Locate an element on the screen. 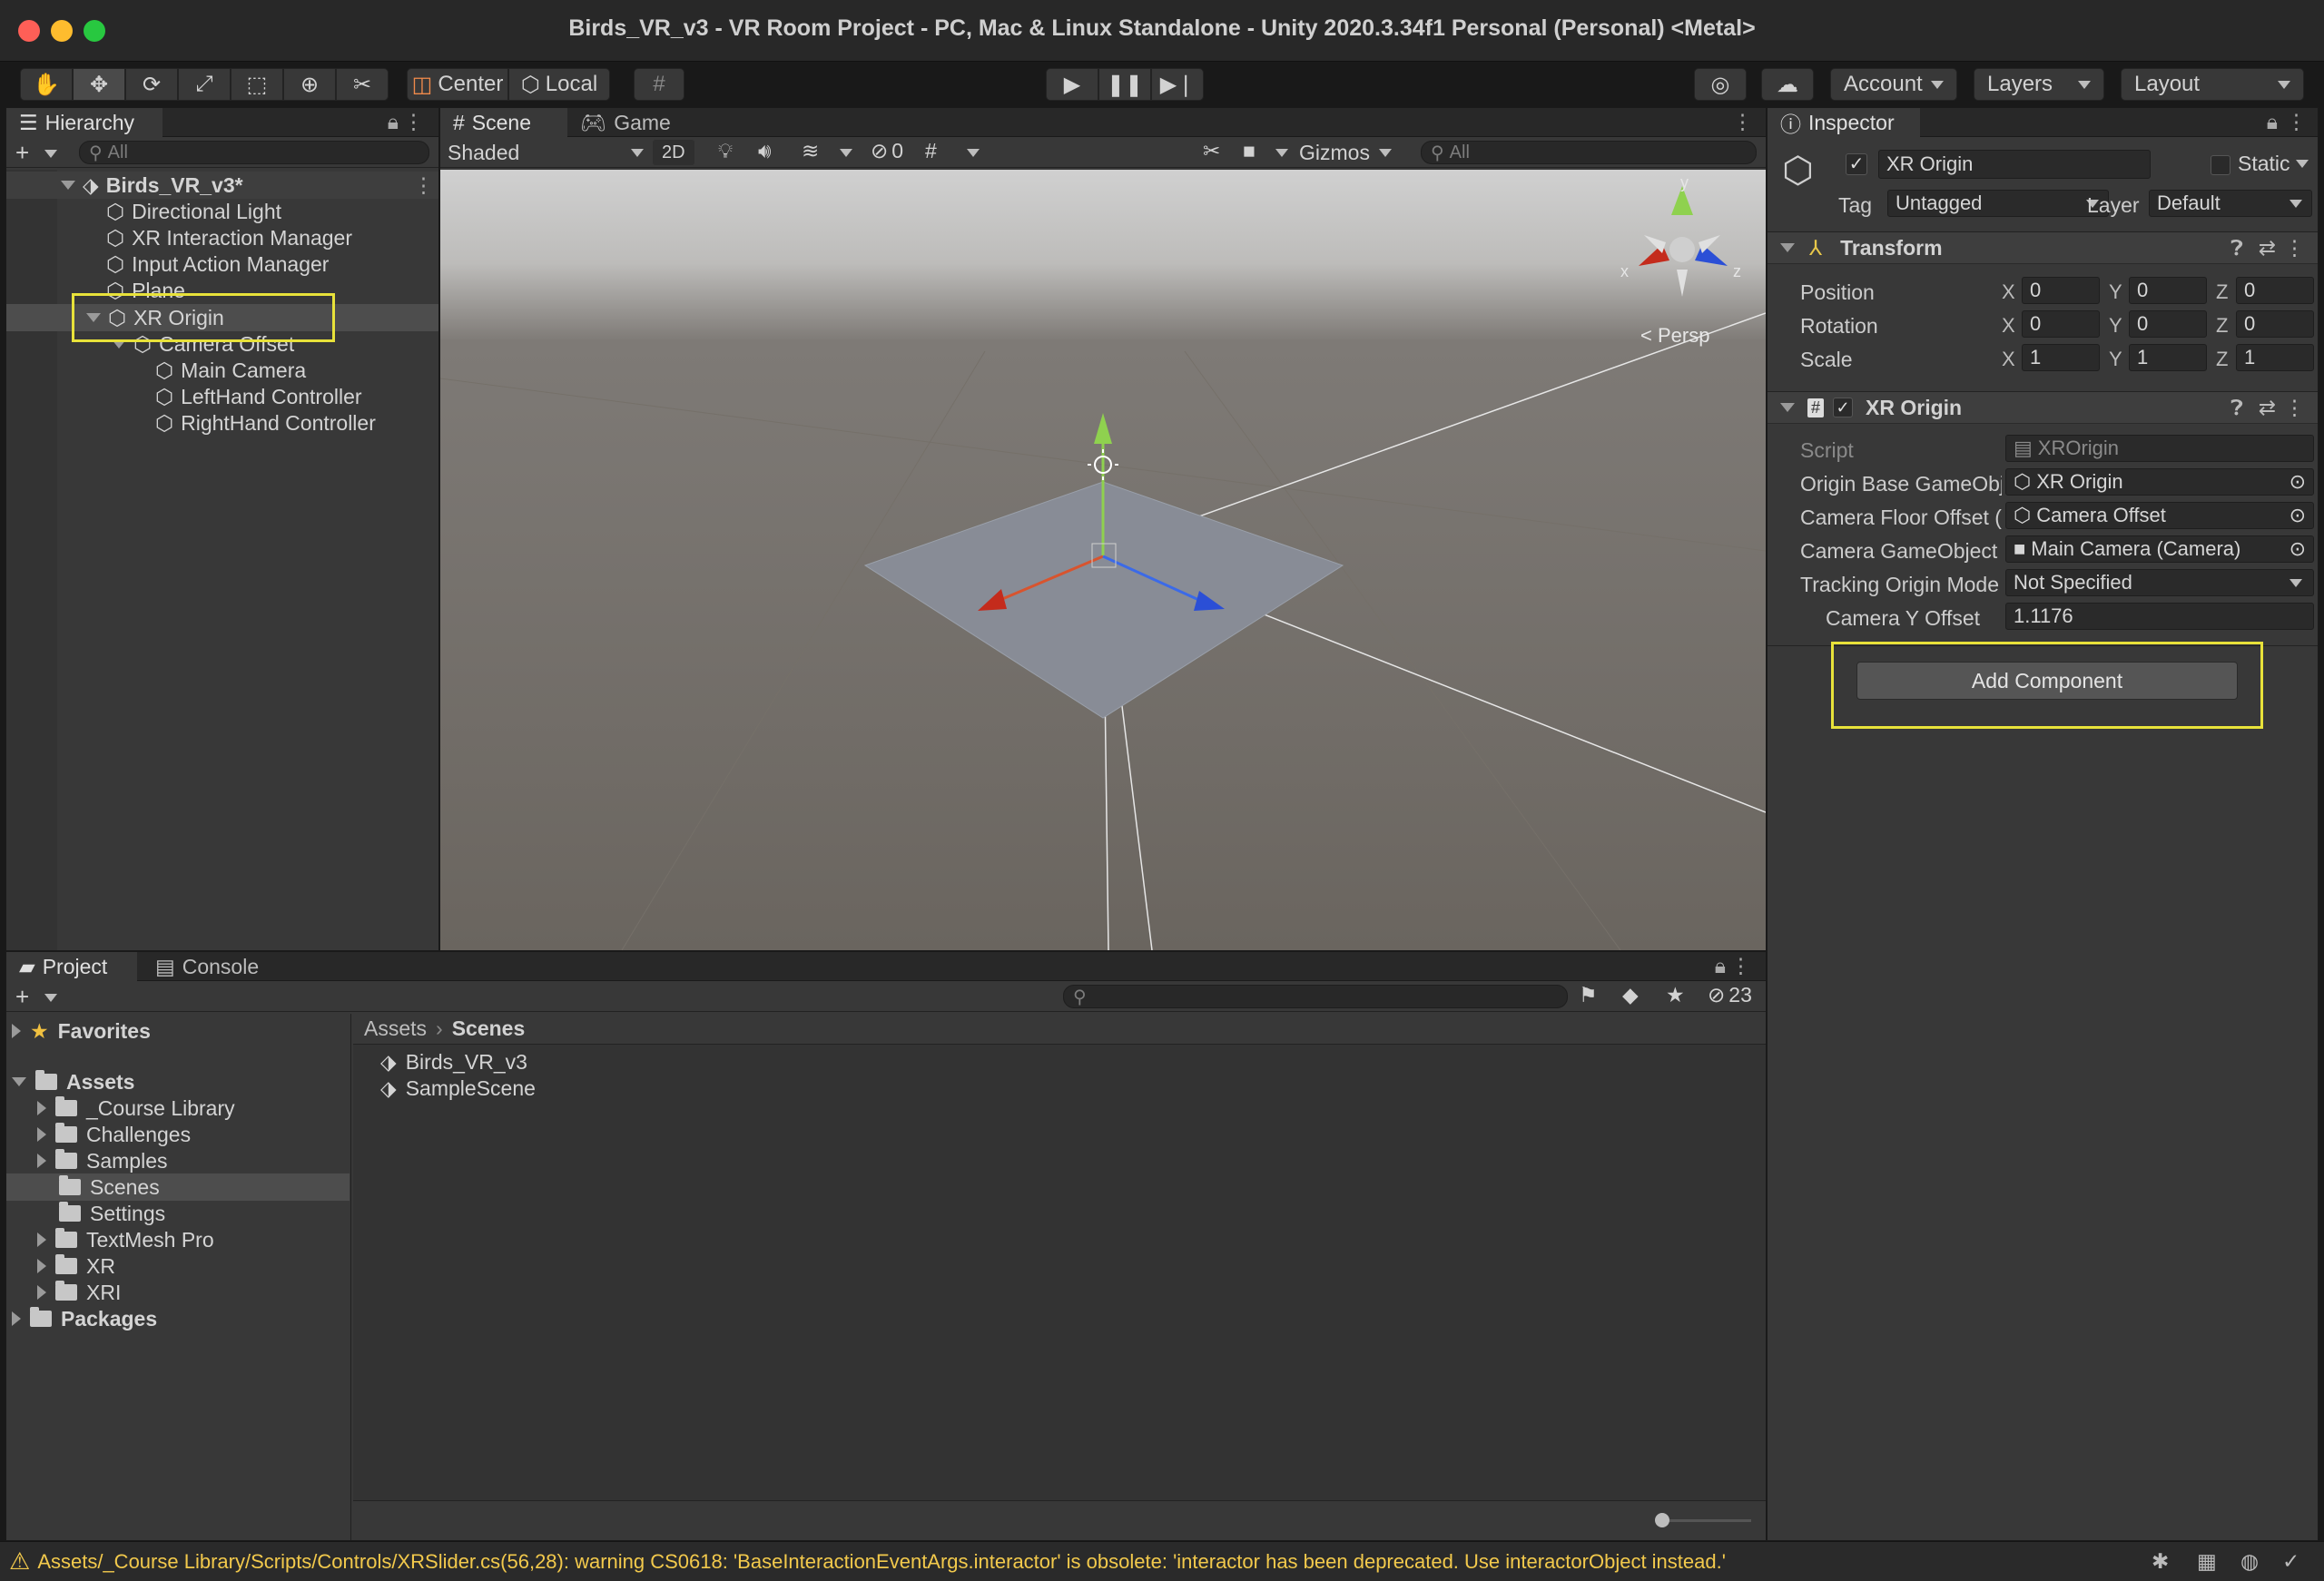 The image size is (2324, 1581). camera-gameobject-field: ■ Main Camera (Camera) ⊙ is located at coordinates (2159, 549).